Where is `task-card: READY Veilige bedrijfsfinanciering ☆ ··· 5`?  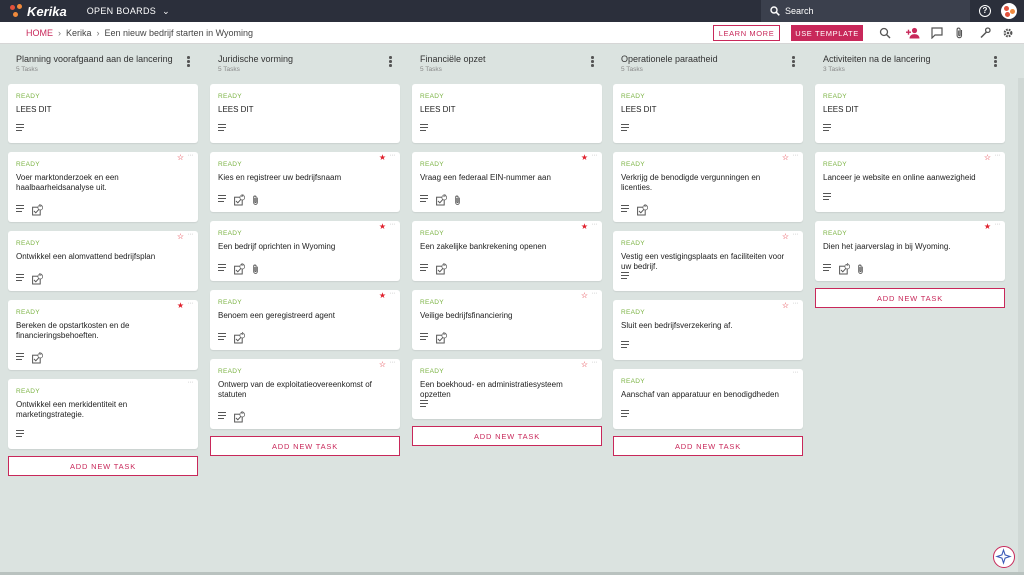
task-card: READY Veilige bedrijfsfinanciering ☆ ··· 5 is located at coordinates (507, 320).